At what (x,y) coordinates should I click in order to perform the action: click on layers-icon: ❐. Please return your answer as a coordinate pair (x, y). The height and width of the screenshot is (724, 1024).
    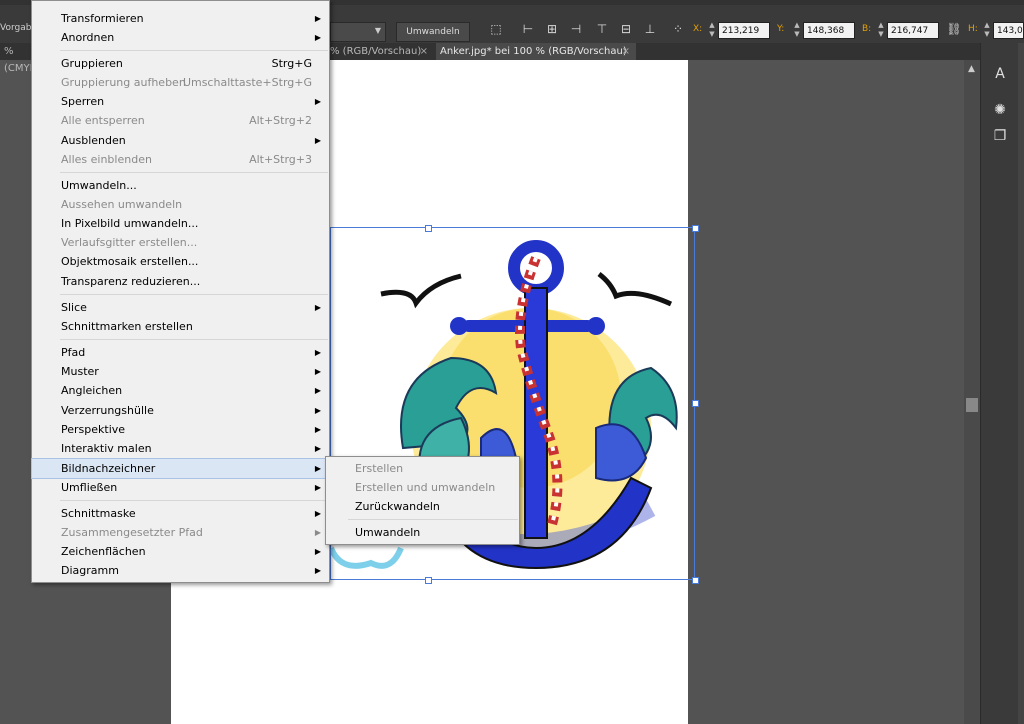
    Looking at the image, I should click on (1000, 136).